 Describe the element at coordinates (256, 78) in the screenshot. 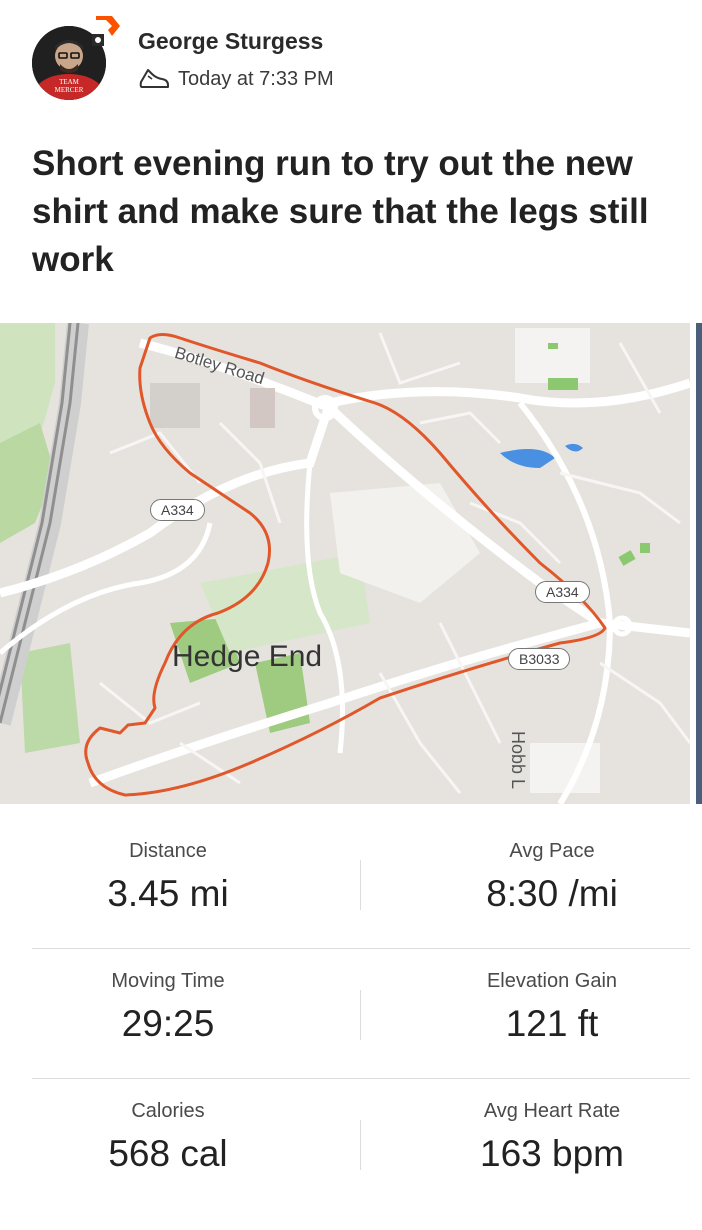

I see `post-timestamp: Today at 7:33 PM` at that location.